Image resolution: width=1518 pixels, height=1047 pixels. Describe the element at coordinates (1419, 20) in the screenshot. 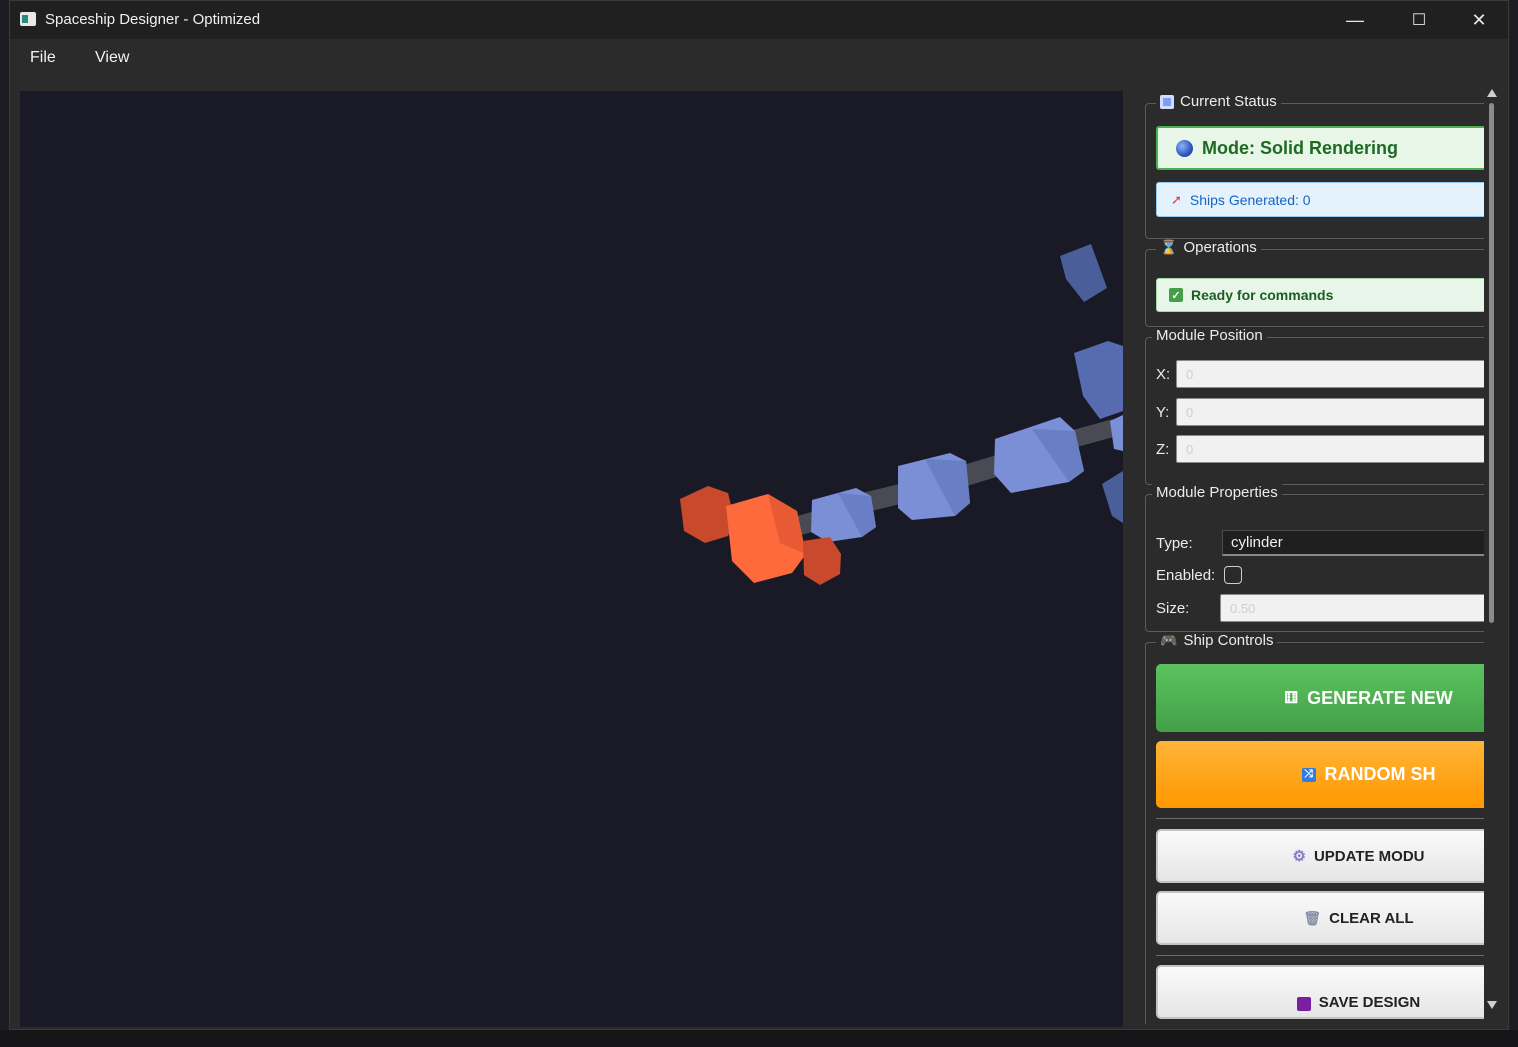

I see `maximize-button: ☐` at that location.